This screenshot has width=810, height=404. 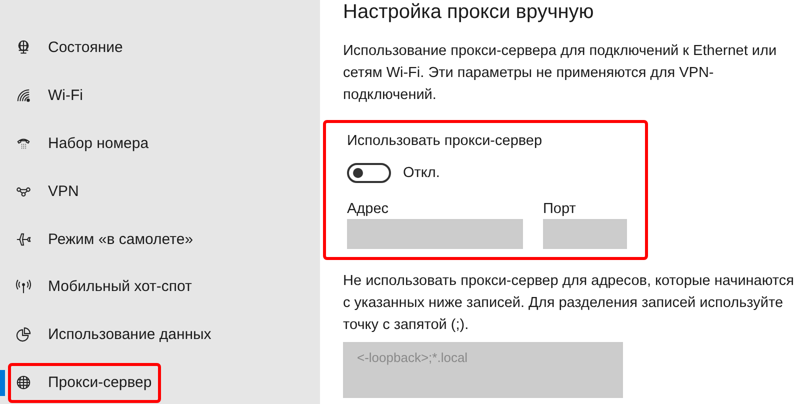 I want to click on sidebar-item: Wi-Fi, so click(x=160, y=96).